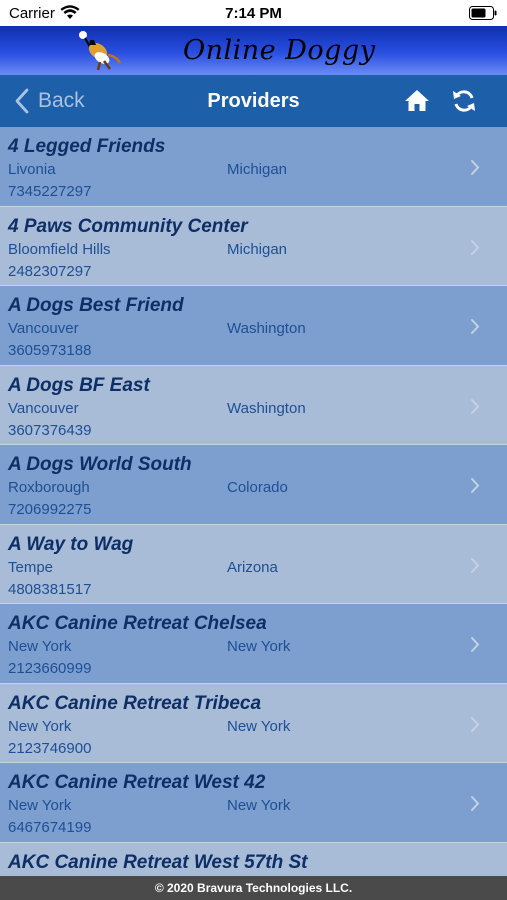 The height and width of the screenshot is (900, 507). Describe the element at coordinates (96, 305) in the screenshot. I see `provider-name: A Dogs Best Friend` at that location.